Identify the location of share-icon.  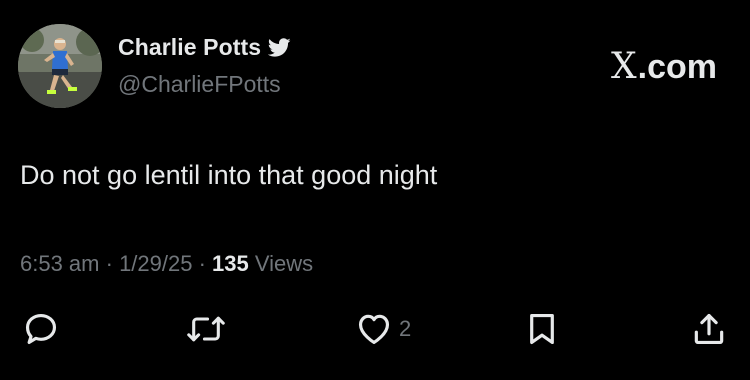
(709, 329).